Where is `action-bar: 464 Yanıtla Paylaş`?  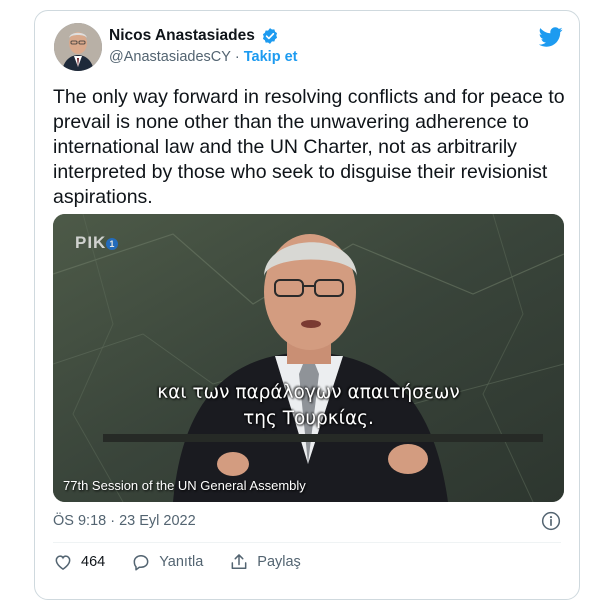
action-bar: 464 Yanıtla Paylaş is located at coordinates (190, 562).